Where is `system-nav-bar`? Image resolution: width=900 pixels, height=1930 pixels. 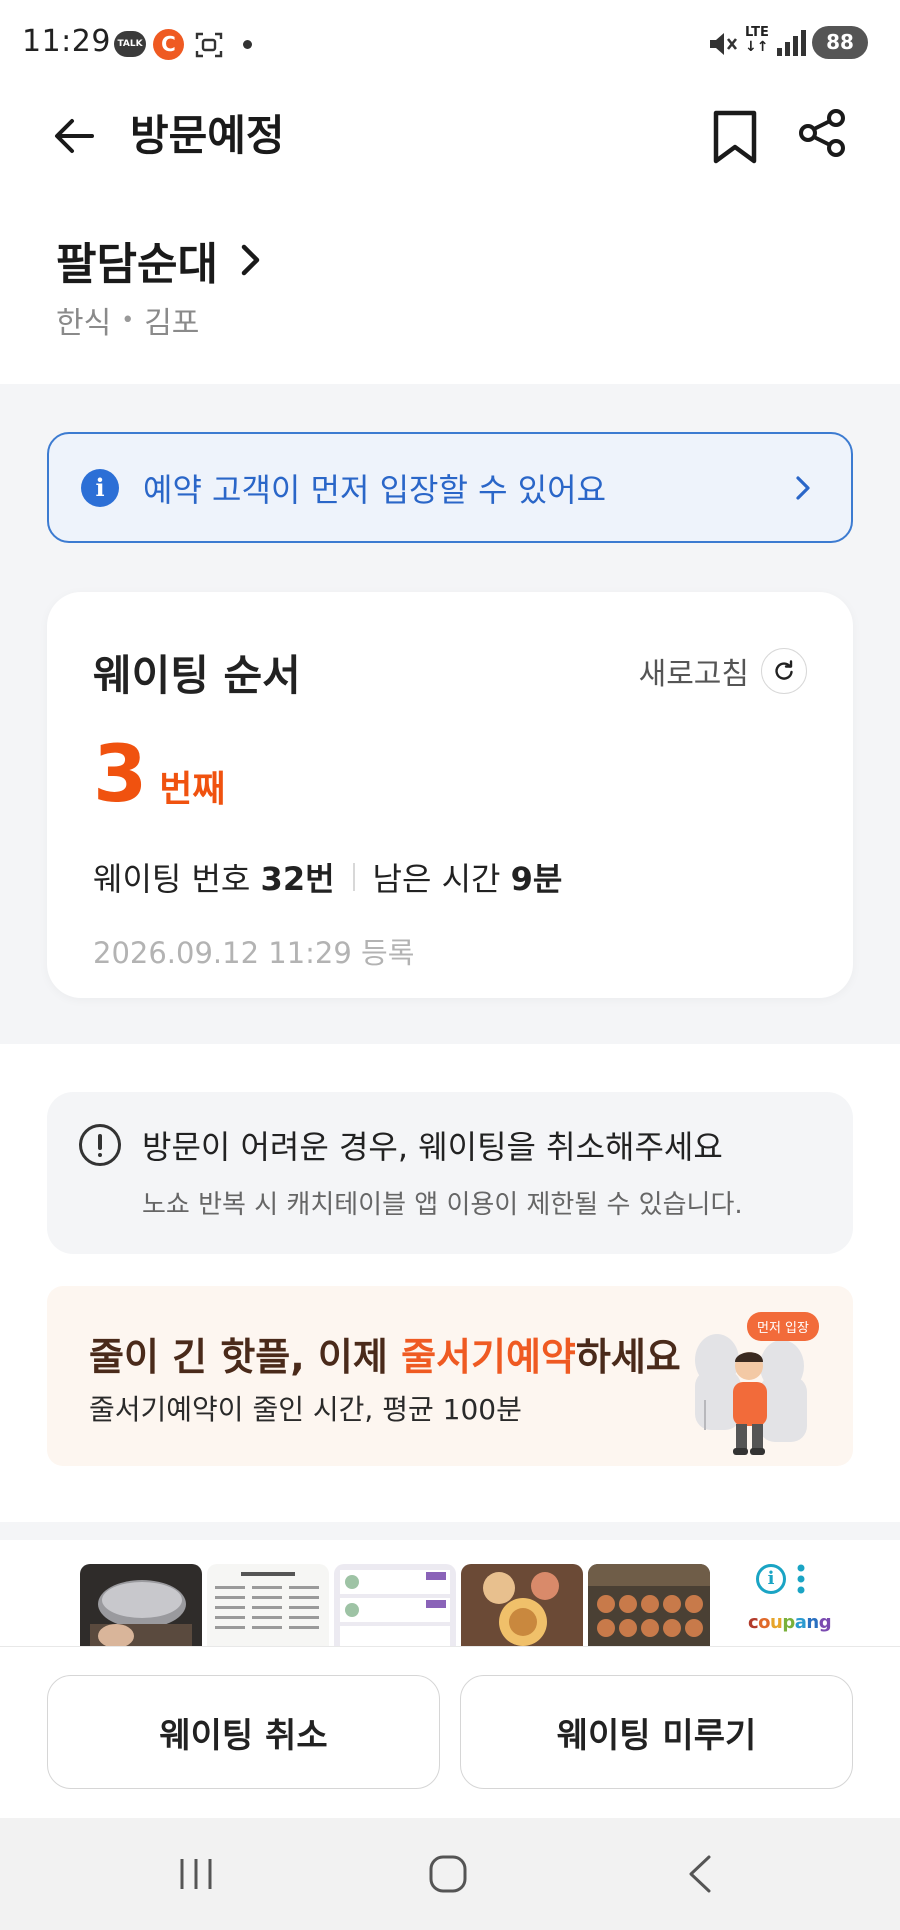
system-nav-bar is located at coordinates (450, 1874).